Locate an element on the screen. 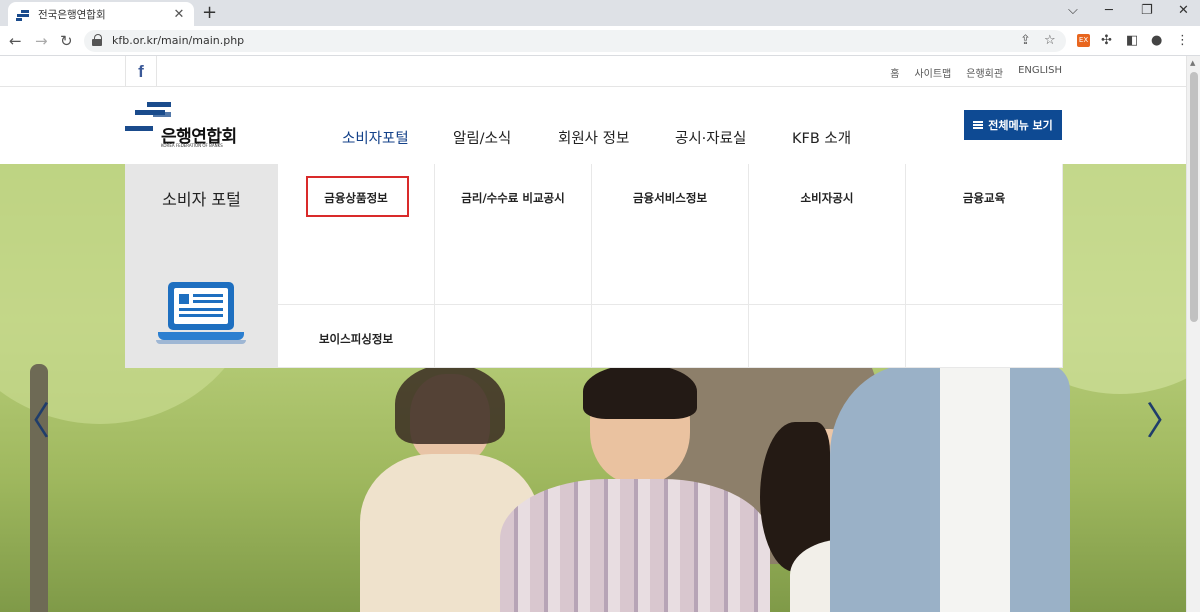 Image resolution: width=1200 pixels, height=612 pixels. profile-avatar-icon: ● is located at coordinates (1156, 40).